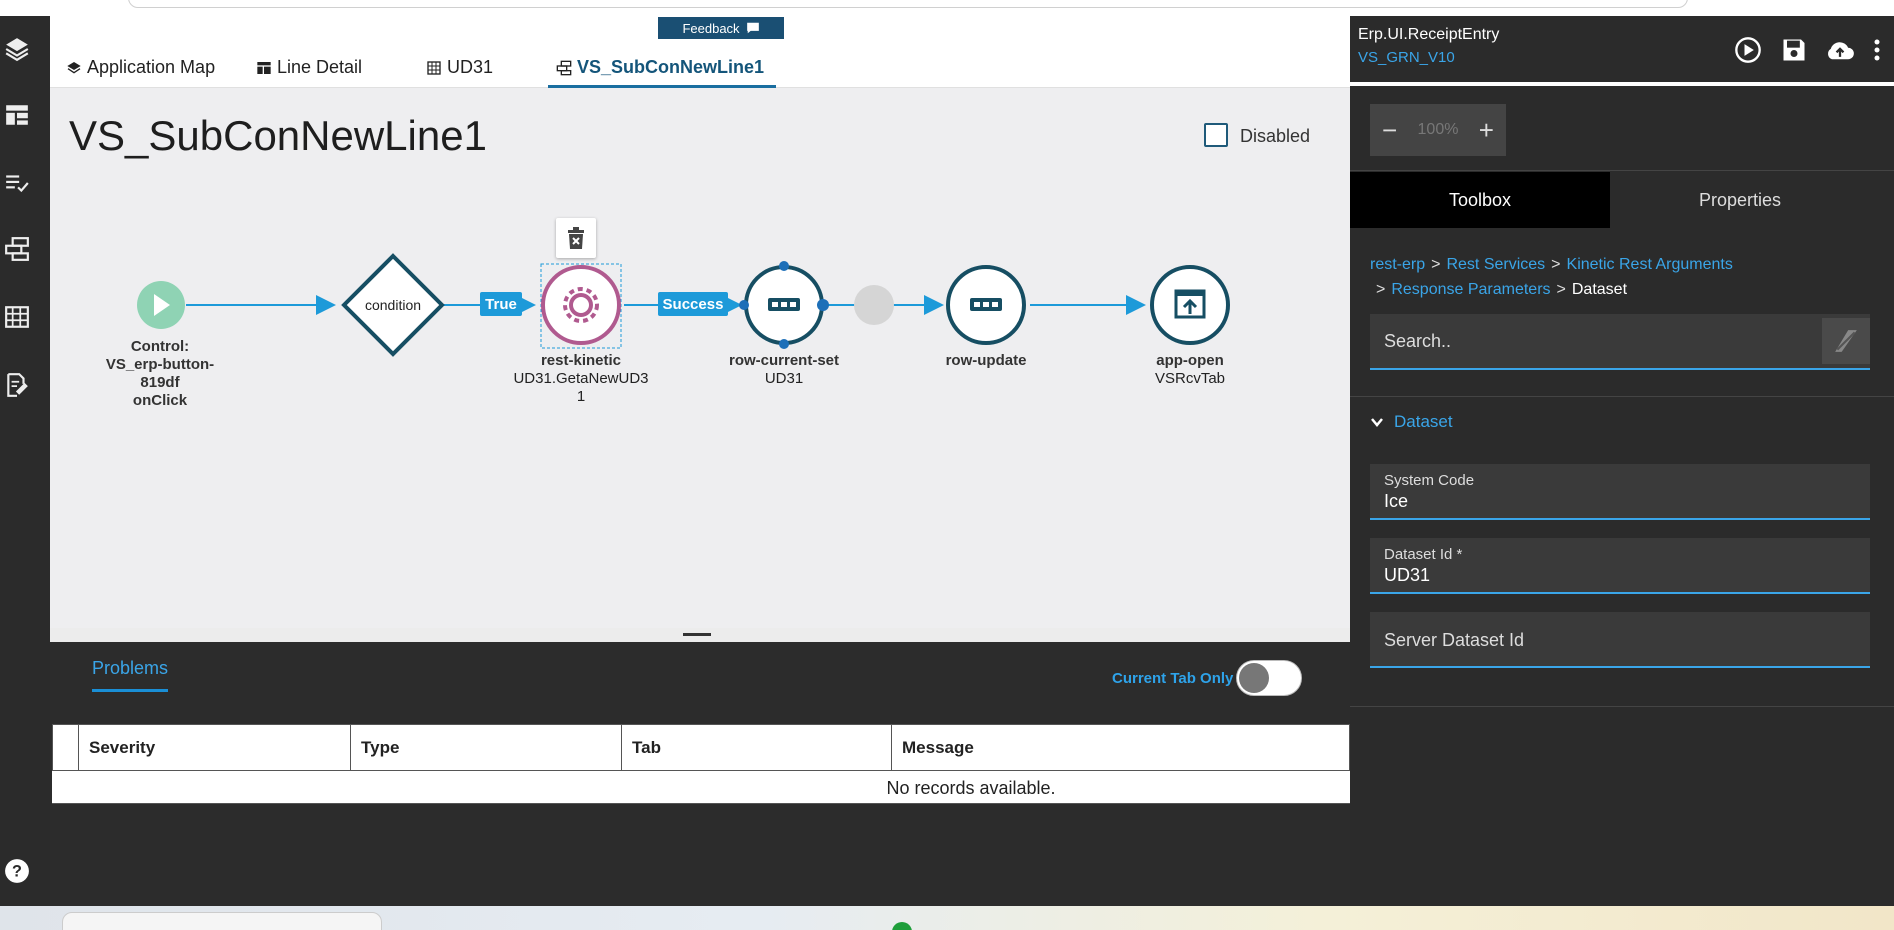  Describe the element at coordinates (17, 317) in the screenshot. I see `table-grid-icon` at that location.